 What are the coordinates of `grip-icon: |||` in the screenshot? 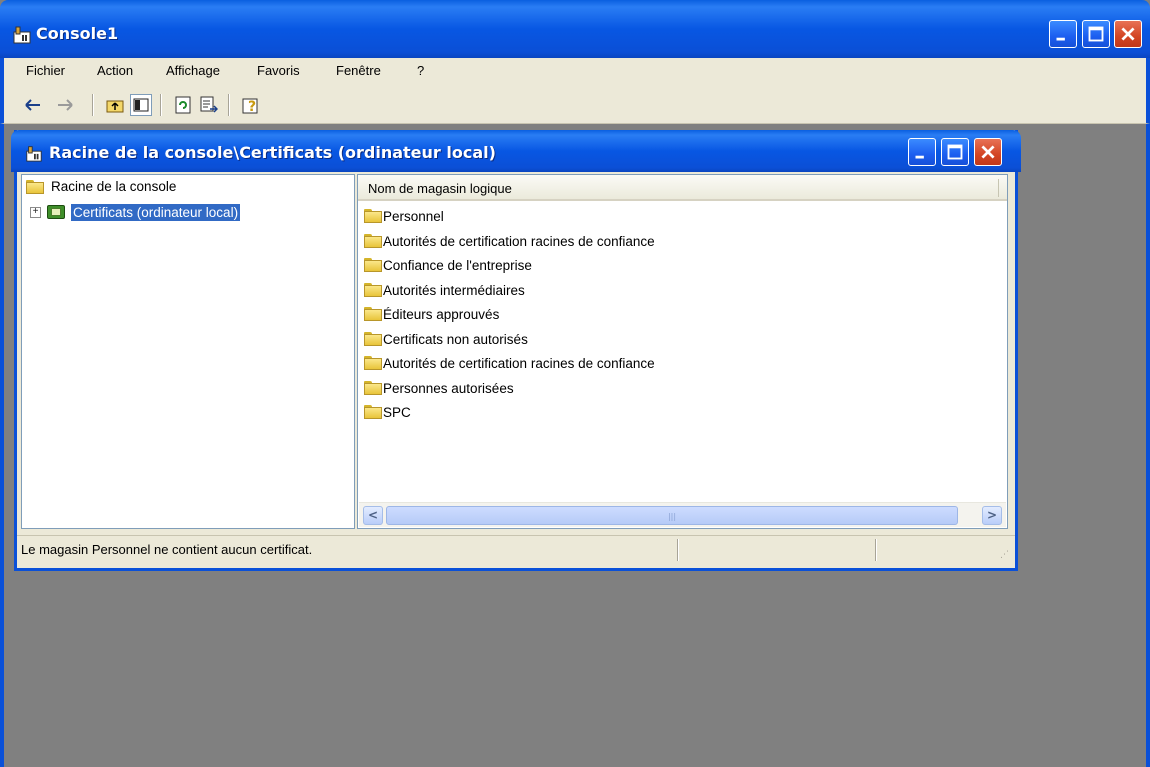 It's located at (672, 516).